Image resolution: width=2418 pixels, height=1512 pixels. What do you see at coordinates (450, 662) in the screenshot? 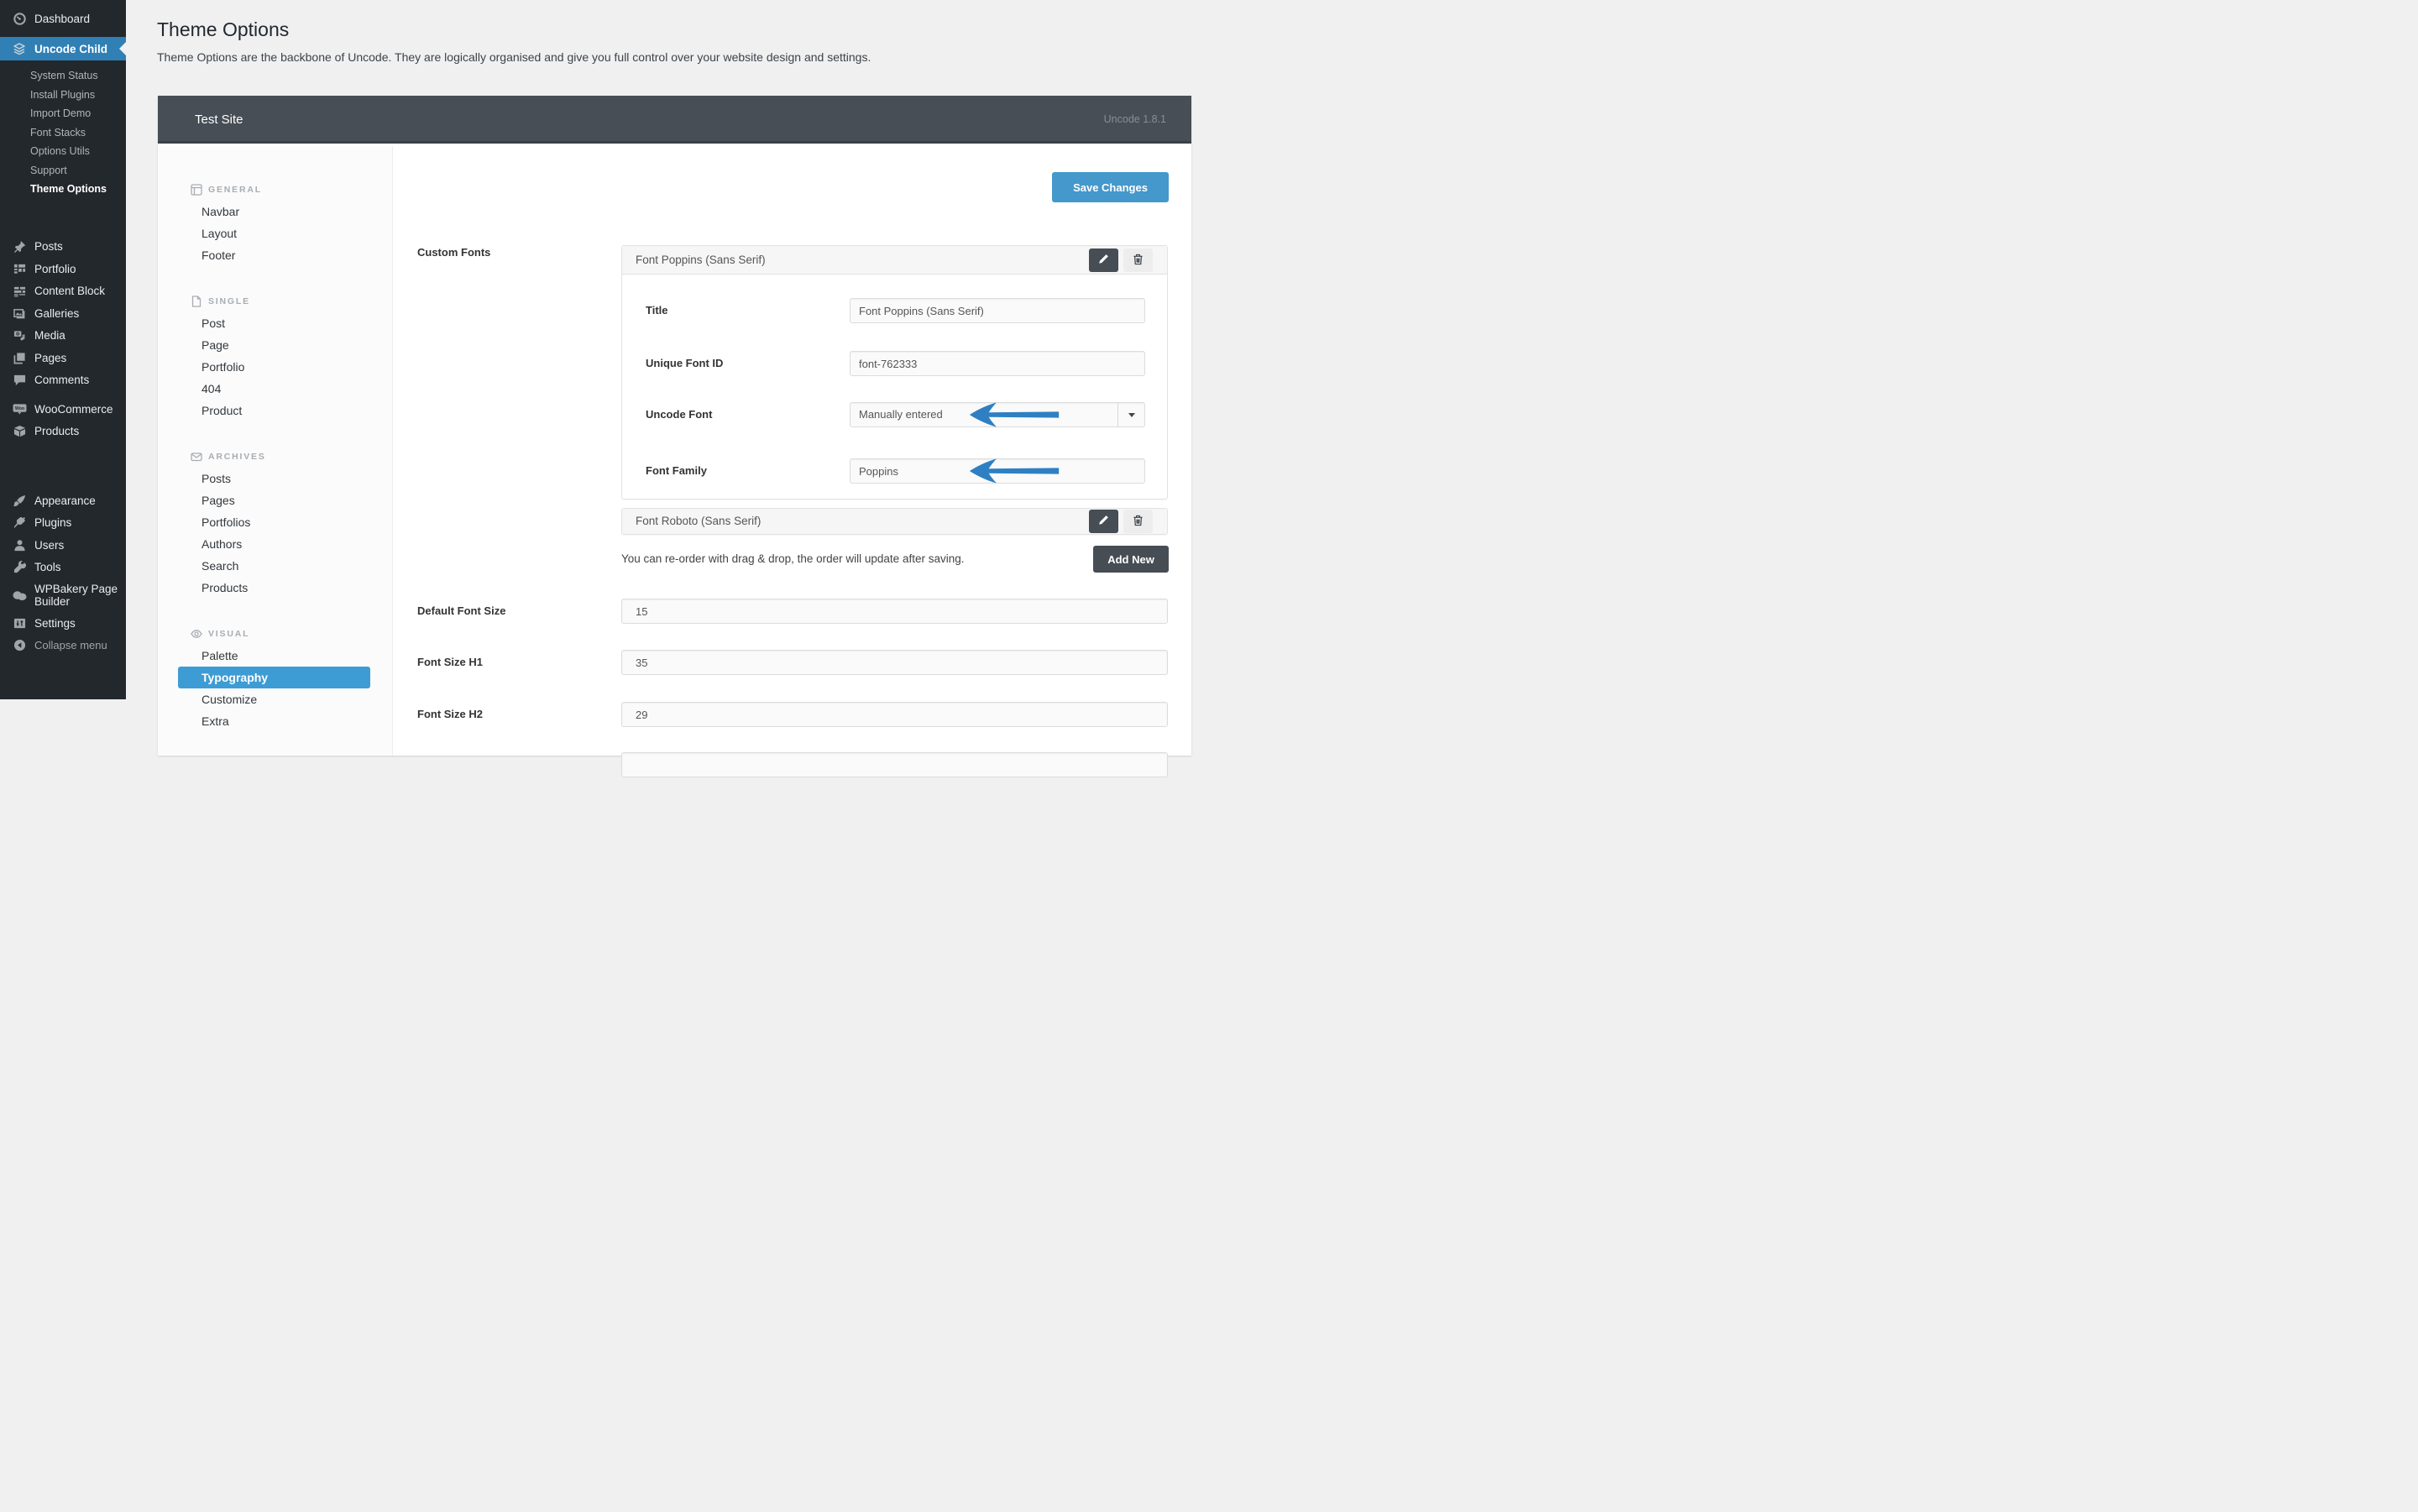
I see `font-size-h1-label: Font Size H1` at bounding box center [450, 662].